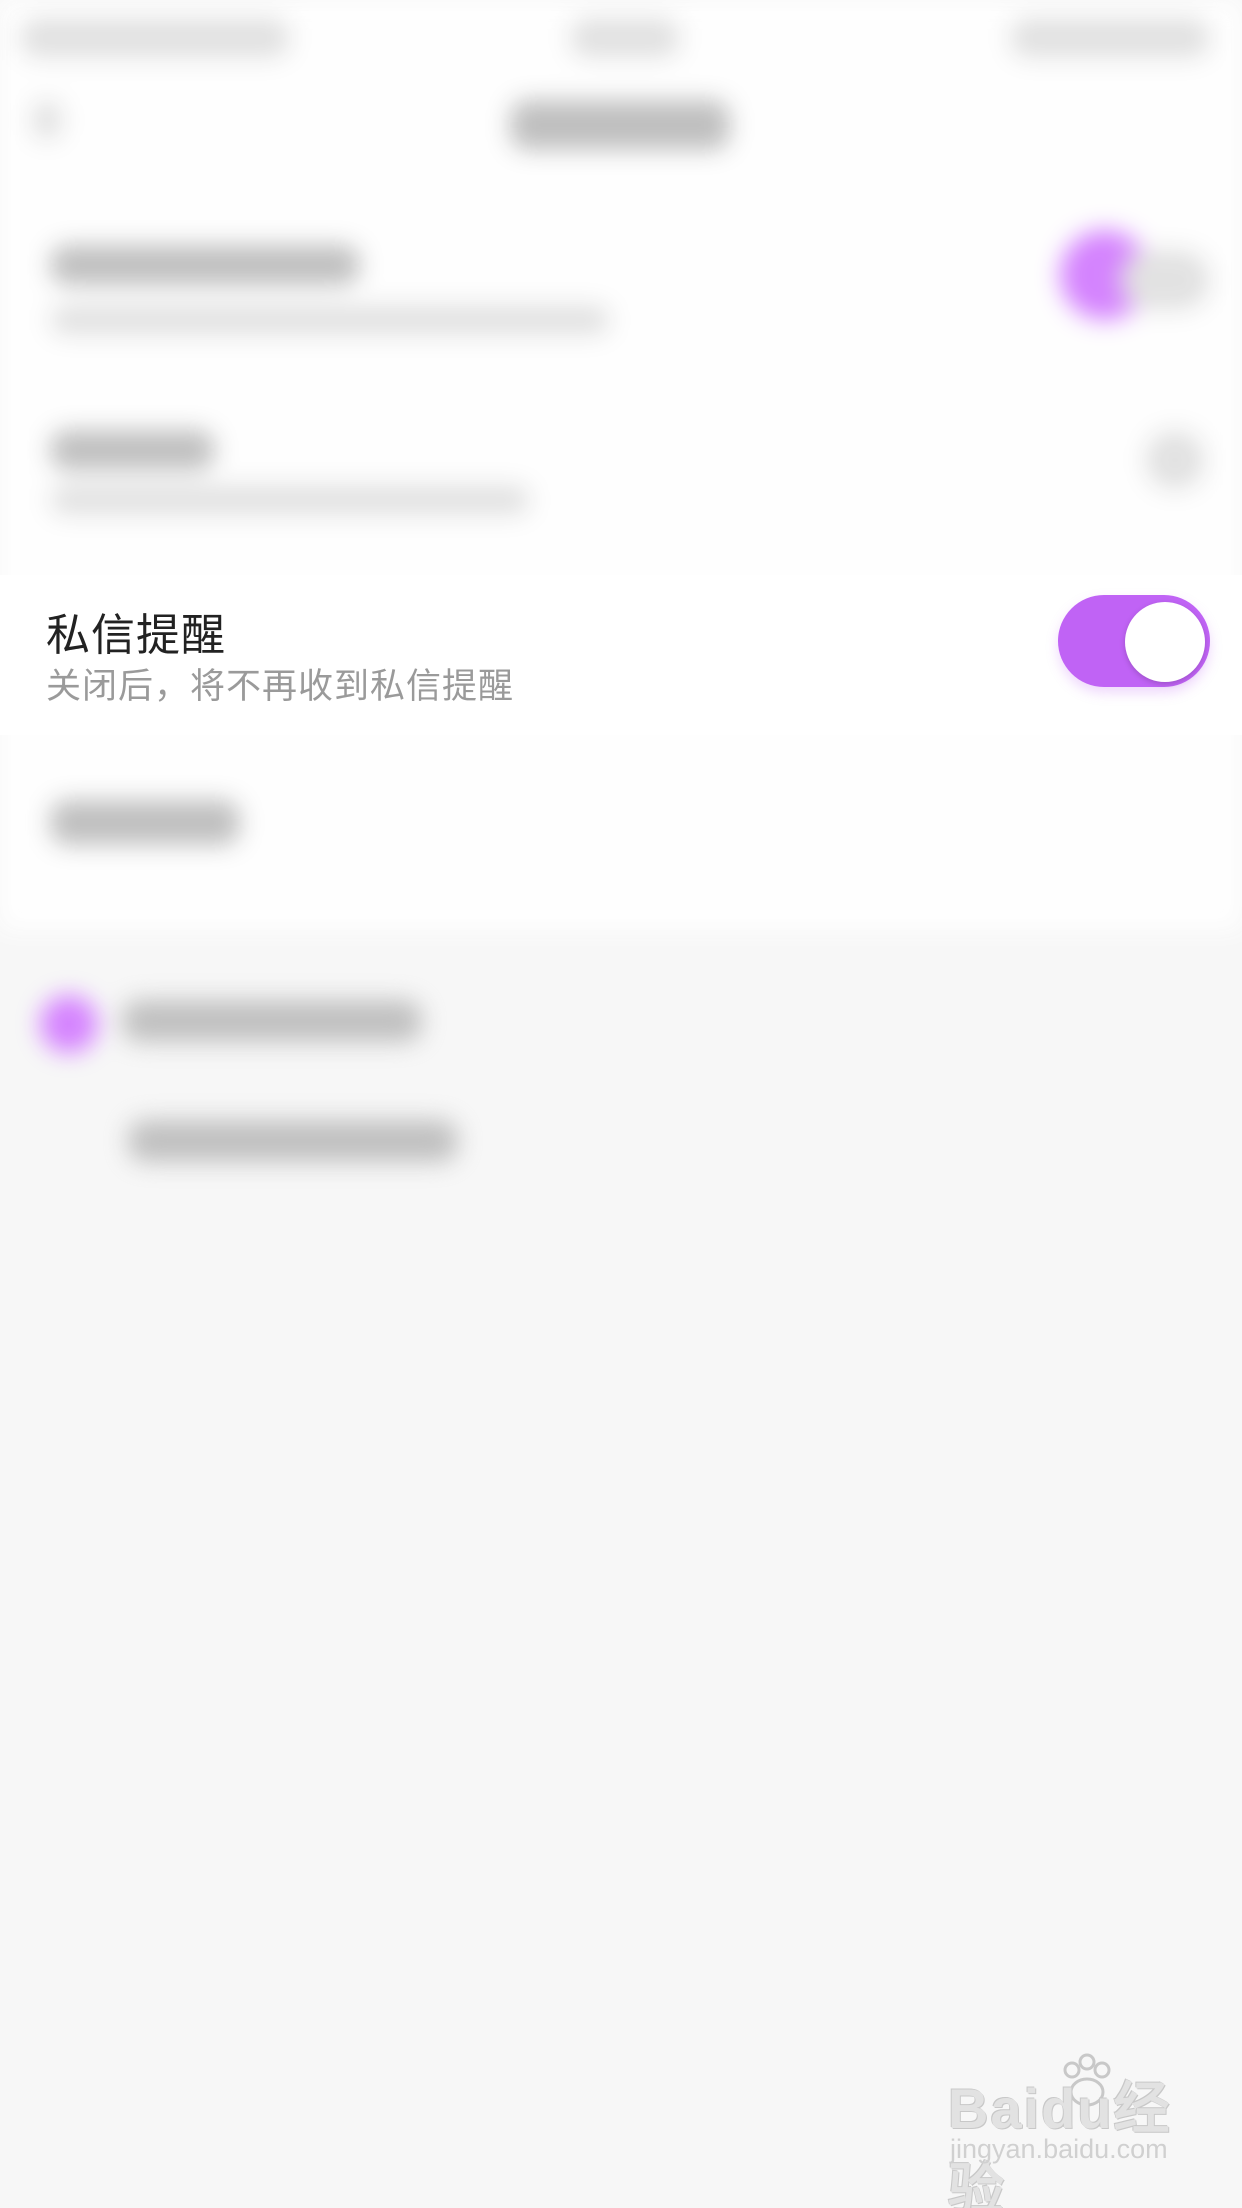 This screenshot has height=2208, width=1242. I want to click on private-message-reminder-subtitle: 关闭后，将不再收到私信提醒, so click(280, 687).